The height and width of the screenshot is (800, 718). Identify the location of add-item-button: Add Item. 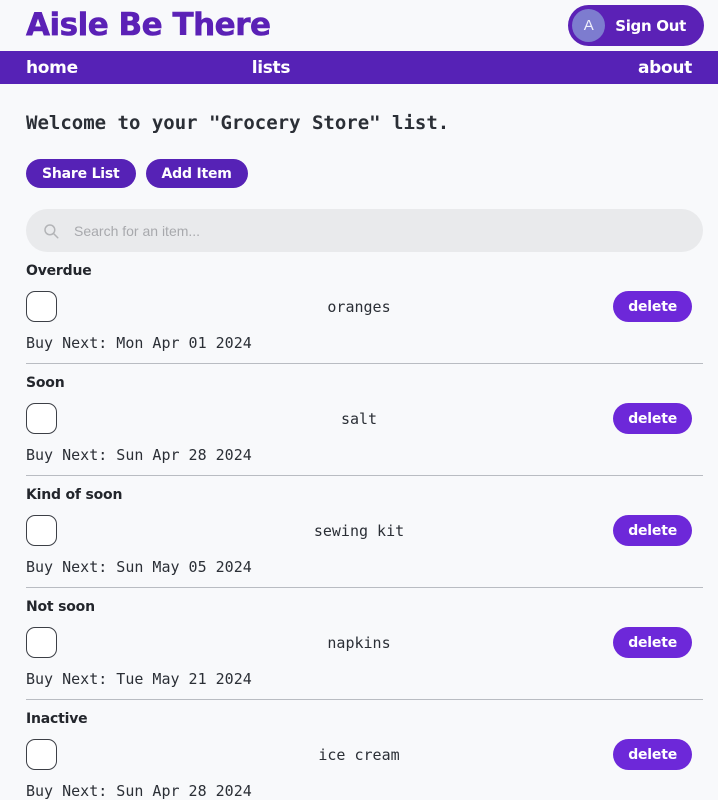
(196, 173).